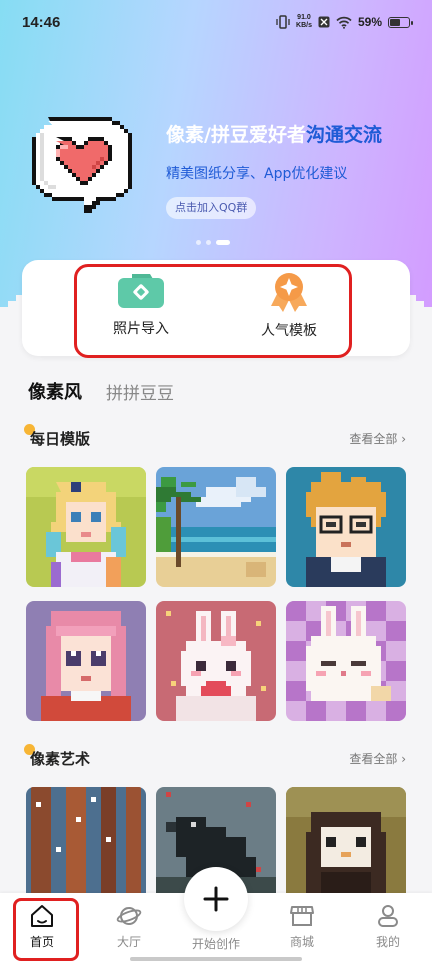  I want to click on daily-templates-title: 每日模版, so click(60, 438).